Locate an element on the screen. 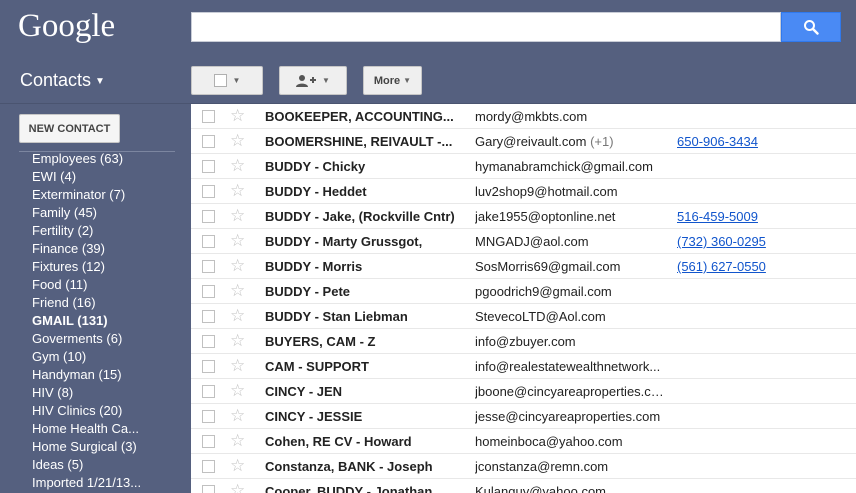  sidebar-group-item: GMAIL (131) is located at coordinates (107, 321).